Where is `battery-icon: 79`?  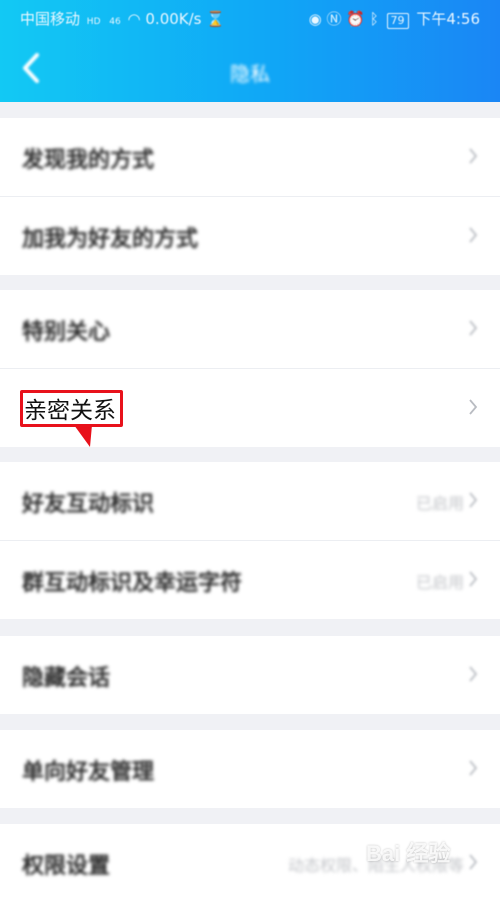
battery-icon: 79 is located at coordinates (397, 21).